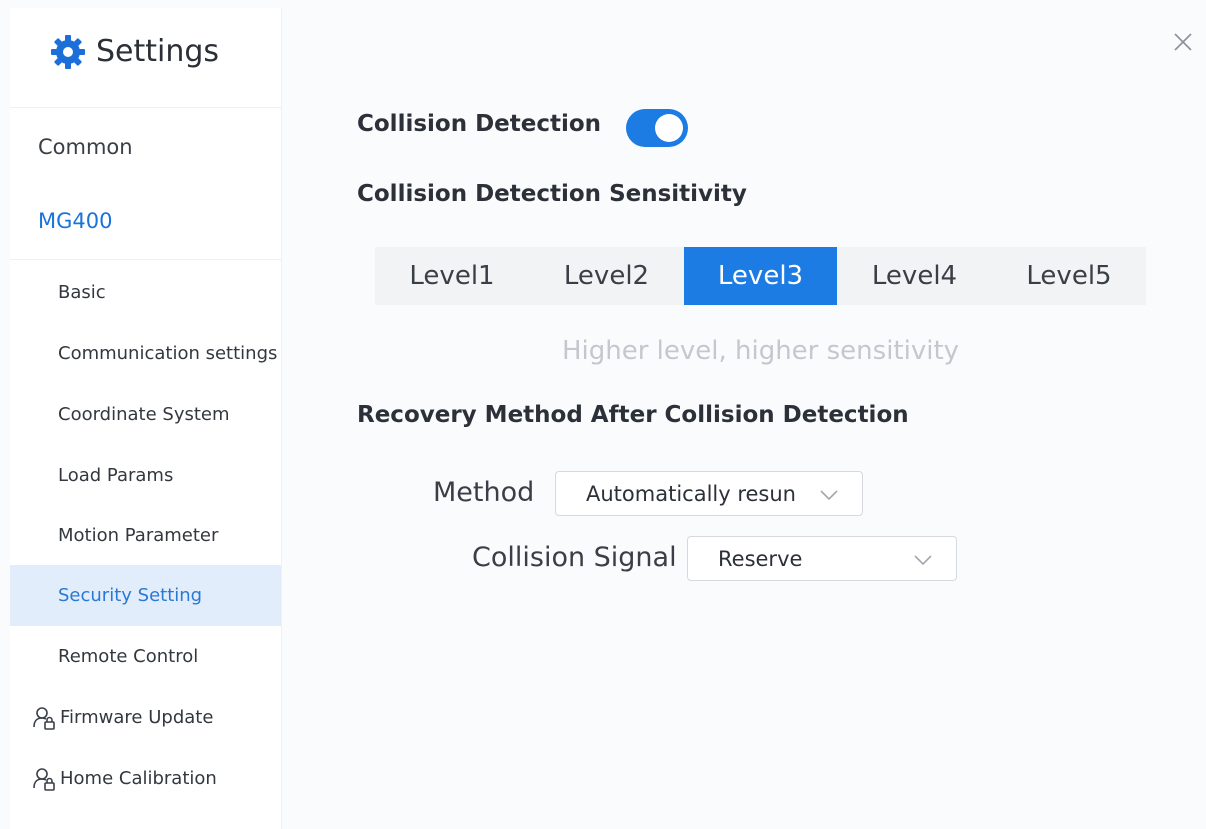 The height and width of the screenshot is (829, 1206). What do you see at coordinates (145, 292) in the screenshot?
I see `sidebar-item-basic: Basic` at bounding box center [145, 292].